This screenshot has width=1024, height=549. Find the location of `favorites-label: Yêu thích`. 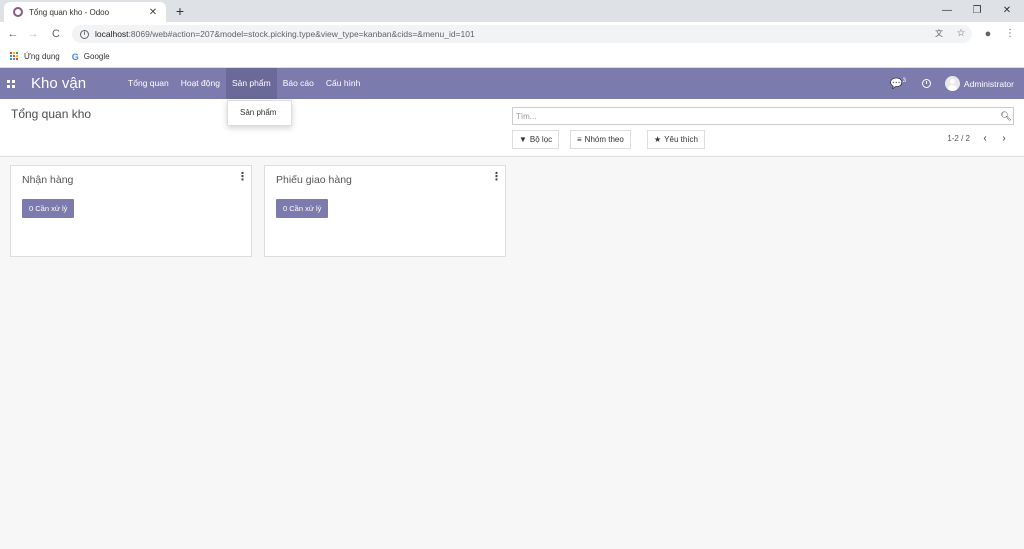

favorites-label: Yêu thích is located at coordinates (681, 139).